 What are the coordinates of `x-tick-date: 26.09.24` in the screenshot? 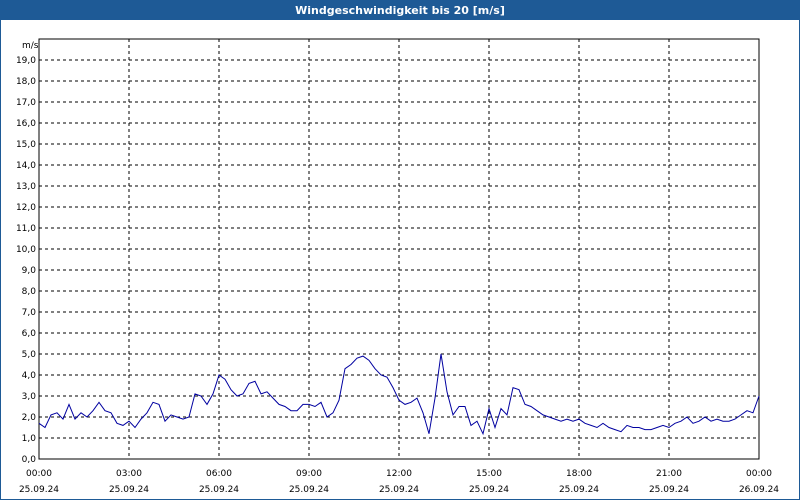 It's located at (759, 490).